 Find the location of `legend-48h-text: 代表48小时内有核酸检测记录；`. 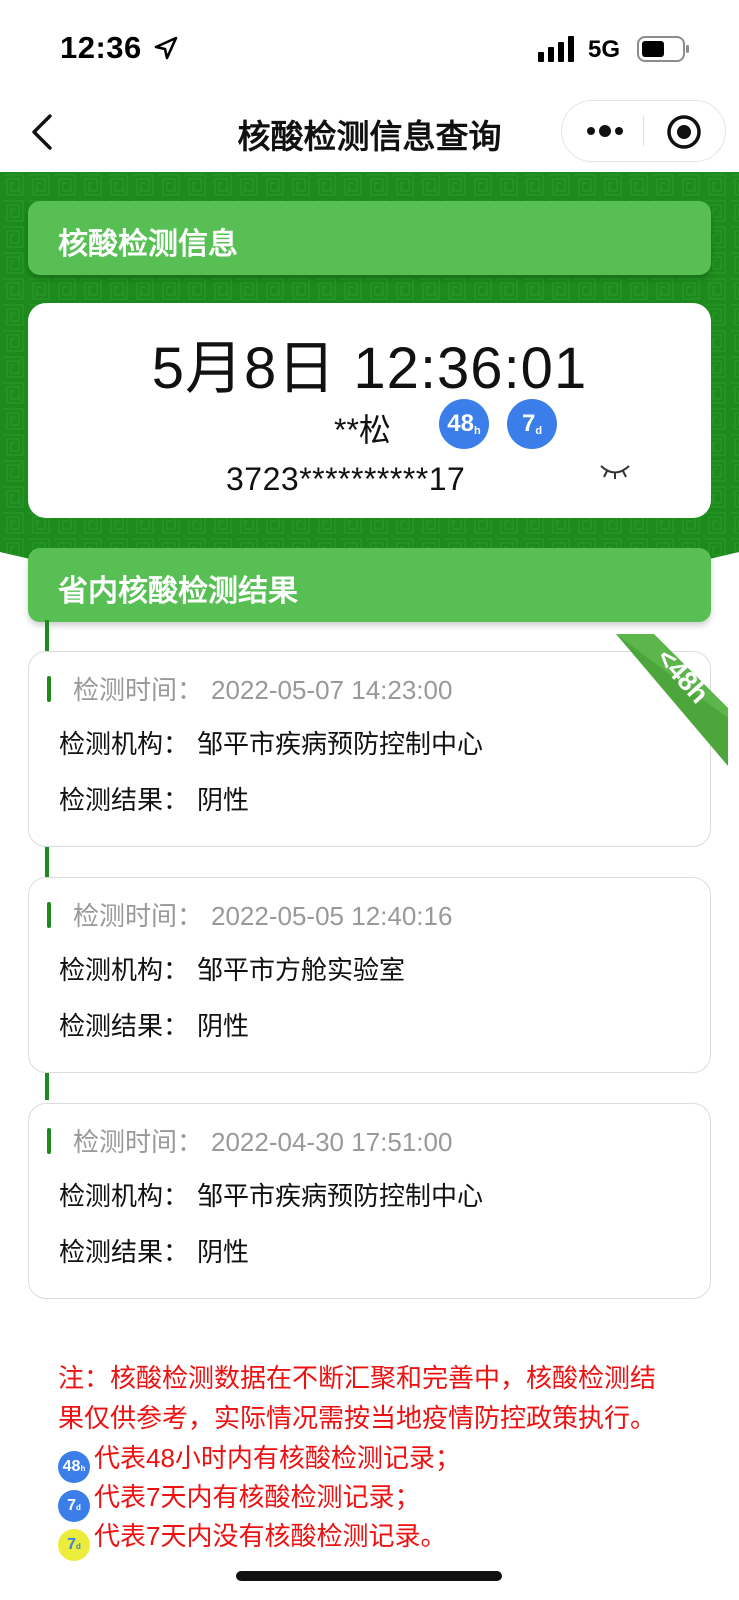

legend-48h-text: 代表48小时内有核酸检测记录； is located at coordinates (277, 1458).